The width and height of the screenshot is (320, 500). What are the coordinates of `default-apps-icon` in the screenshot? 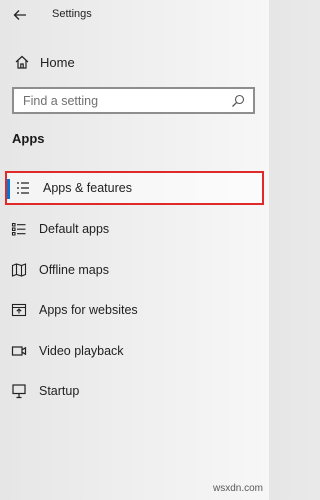 It's located at (18, 229).